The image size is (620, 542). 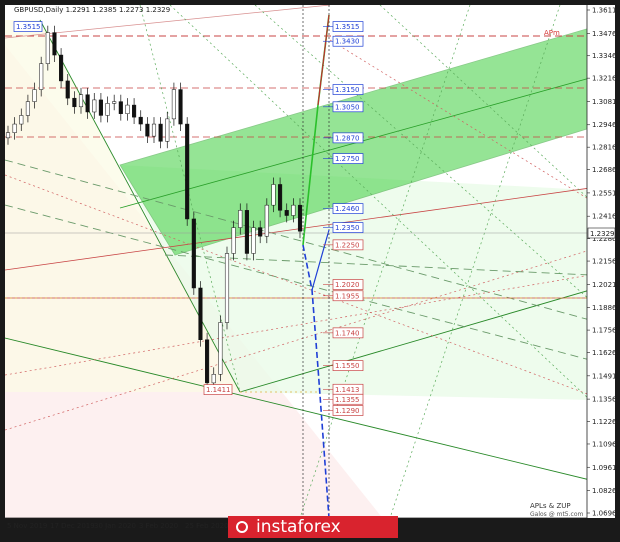 What do you see at coordinates (604, 217) in the screenshot?
I see `y-tick-label: 1.2416` at bounding box center [604, 217].